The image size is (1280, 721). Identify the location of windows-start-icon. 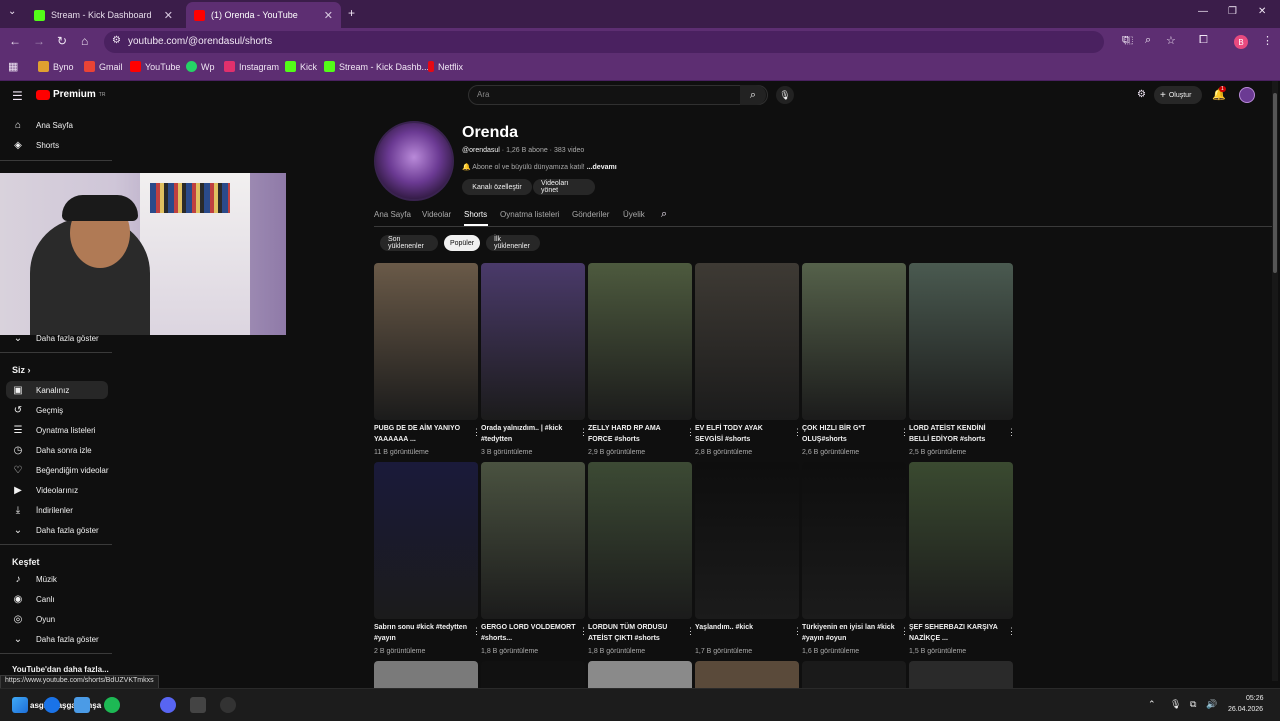
(20, 705).